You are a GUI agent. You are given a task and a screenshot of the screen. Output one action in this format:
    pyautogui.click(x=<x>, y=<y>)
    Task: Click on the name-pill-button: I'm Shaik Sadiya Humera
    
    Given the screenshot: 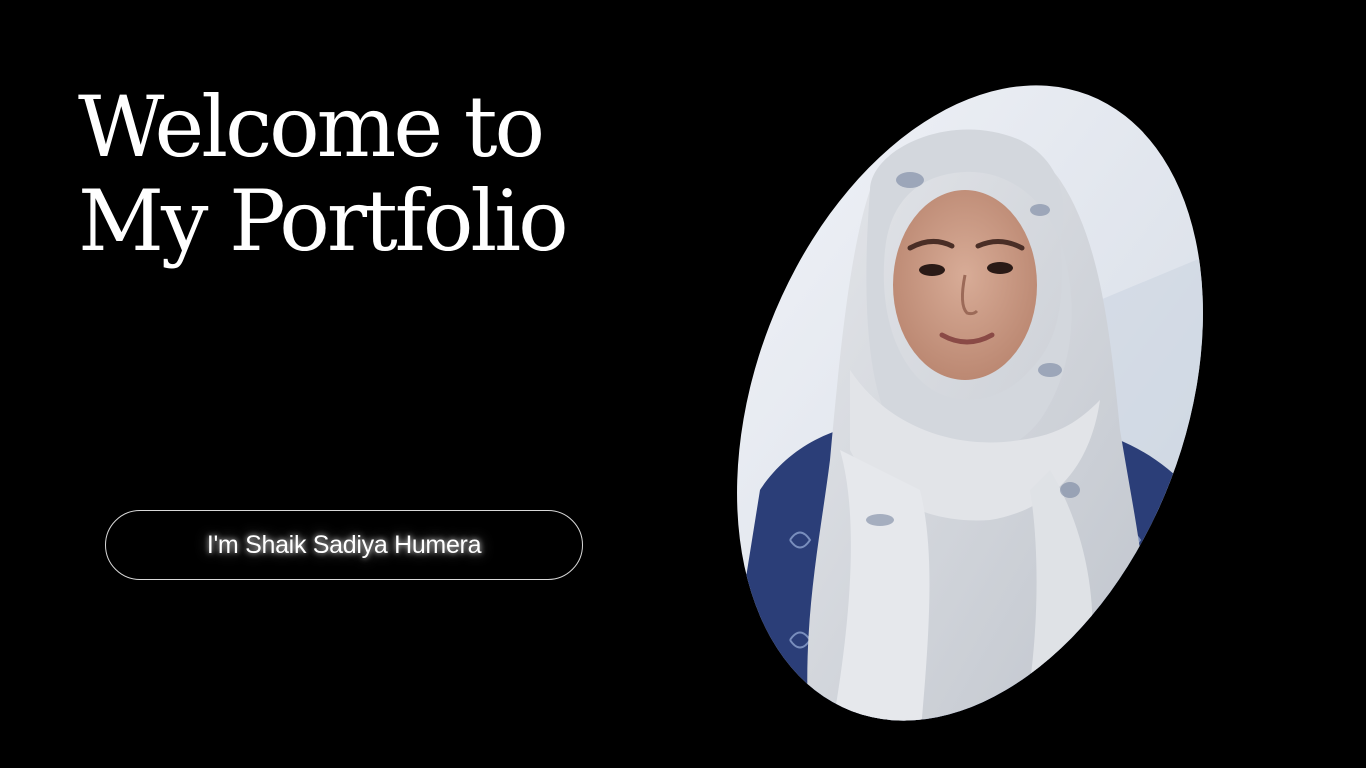 What is the action you would take?
    pyautogui.click(x=344, y=545)
    